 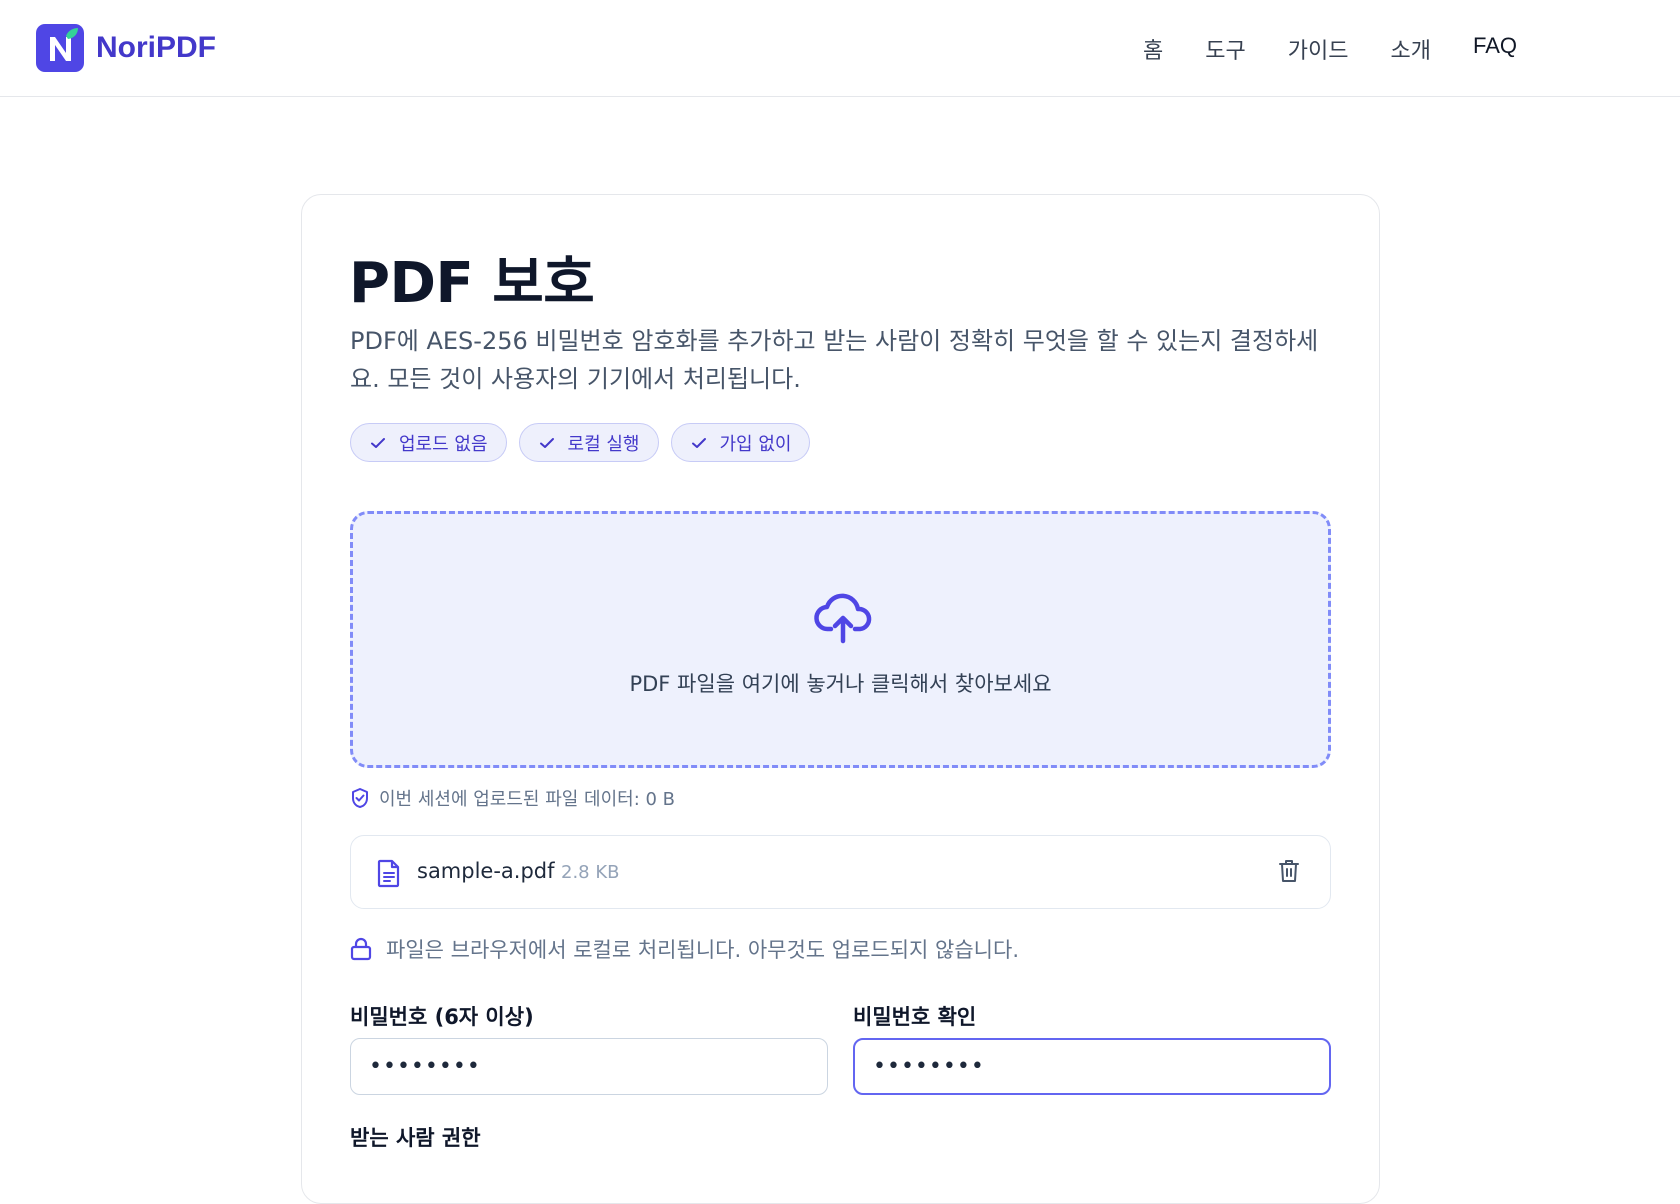 What do you see at coordinates (527, 799) in the screenshot?
I see `session-note-text: 이번 세션에 업로드된 파일 데이터: 0 B` at bounding box center [527, 799].